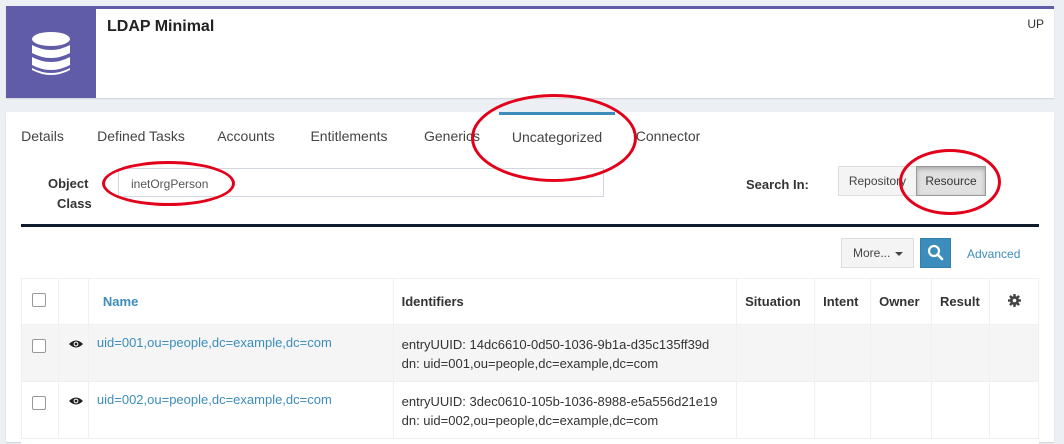  I want to click on select-all-cell, so click(40, 301).